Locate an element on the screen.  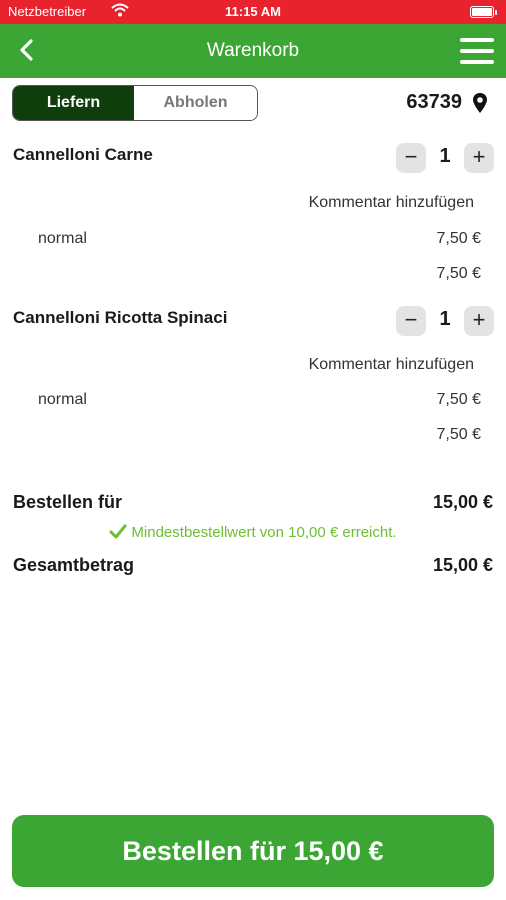
tab-pickup: Abholen is located at coordinates (195, 103).